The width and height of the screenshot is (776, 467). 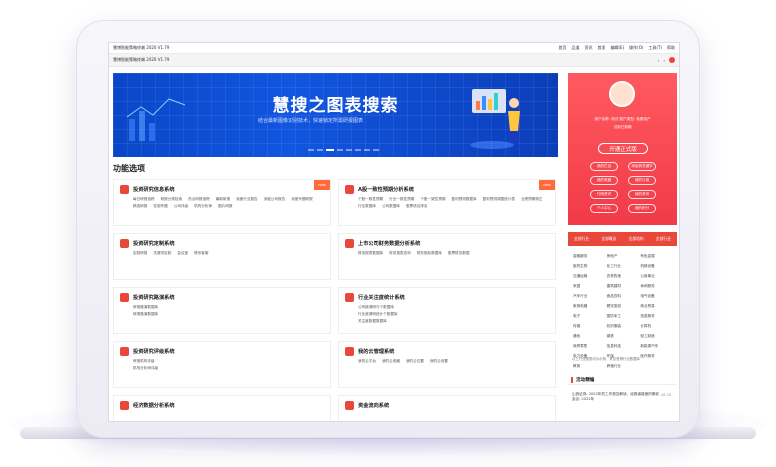 I want to click on card-link: 研报机构评级, so click(x=228, y=361).